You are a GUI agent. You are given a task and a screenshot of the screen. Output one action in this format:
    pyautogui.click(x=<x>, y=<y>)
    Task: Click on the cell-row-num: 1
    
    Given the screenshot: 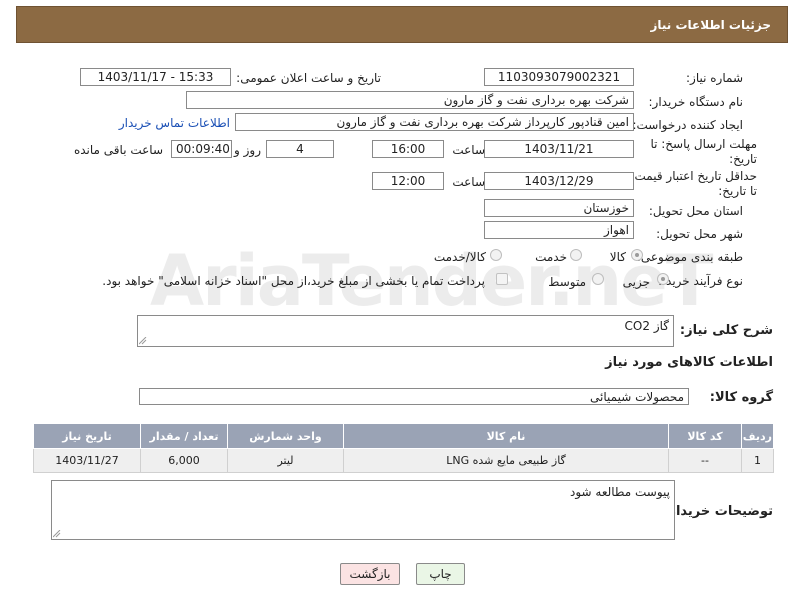 What is the action you would take?
    pyautogui.click(x=757, y=460)
    